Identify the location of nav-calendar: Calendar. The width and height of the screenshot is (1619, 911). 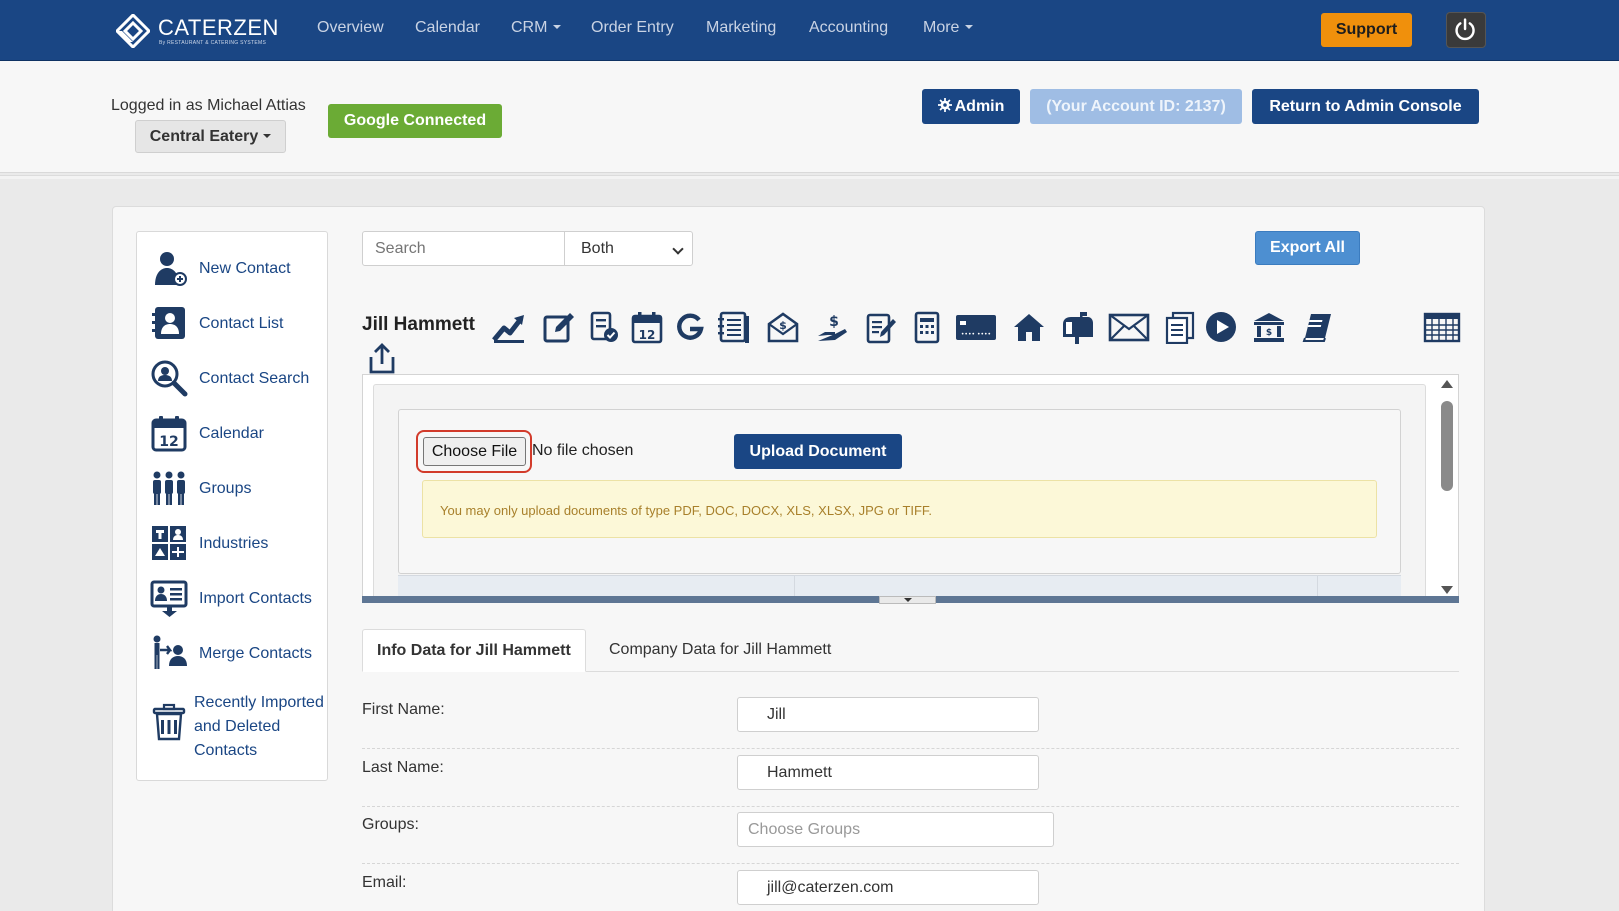
(447, 28).